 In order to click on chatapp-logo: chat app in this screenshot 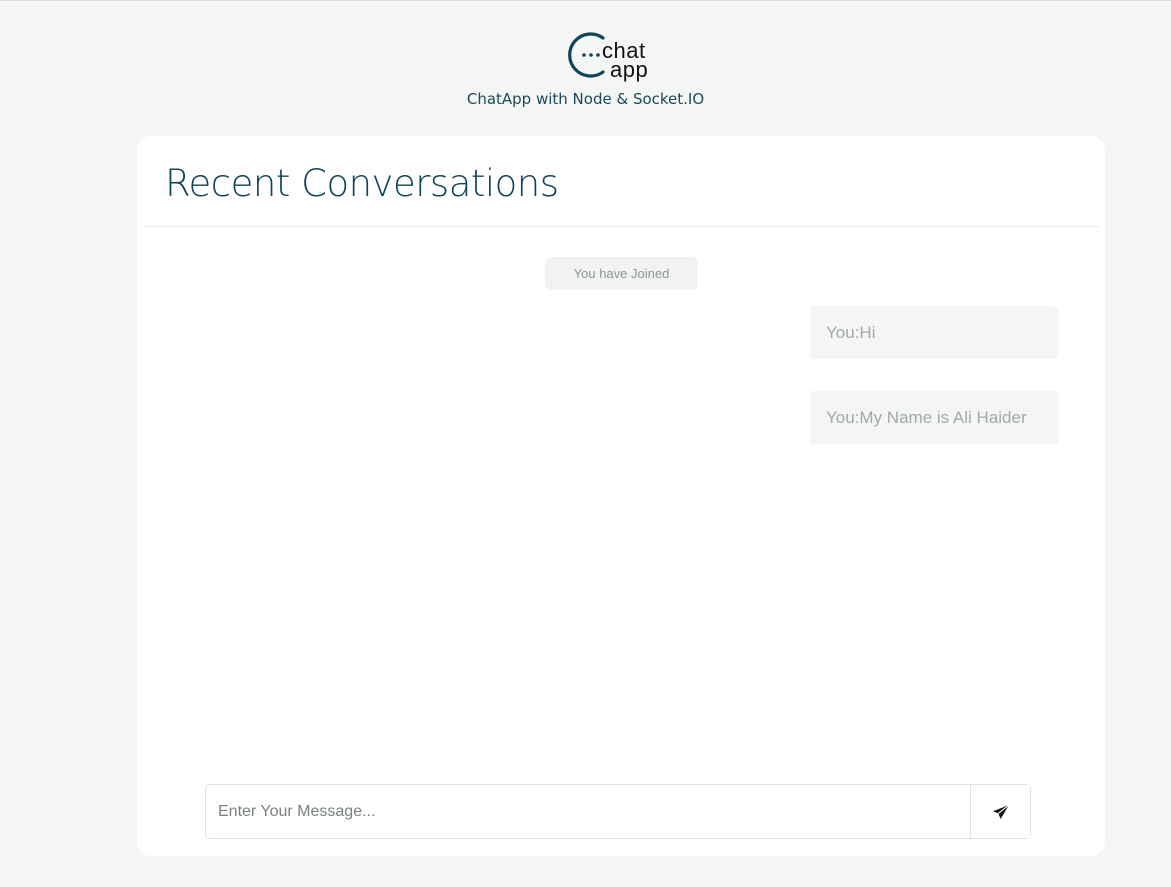, I will do `click(621, 55)`.